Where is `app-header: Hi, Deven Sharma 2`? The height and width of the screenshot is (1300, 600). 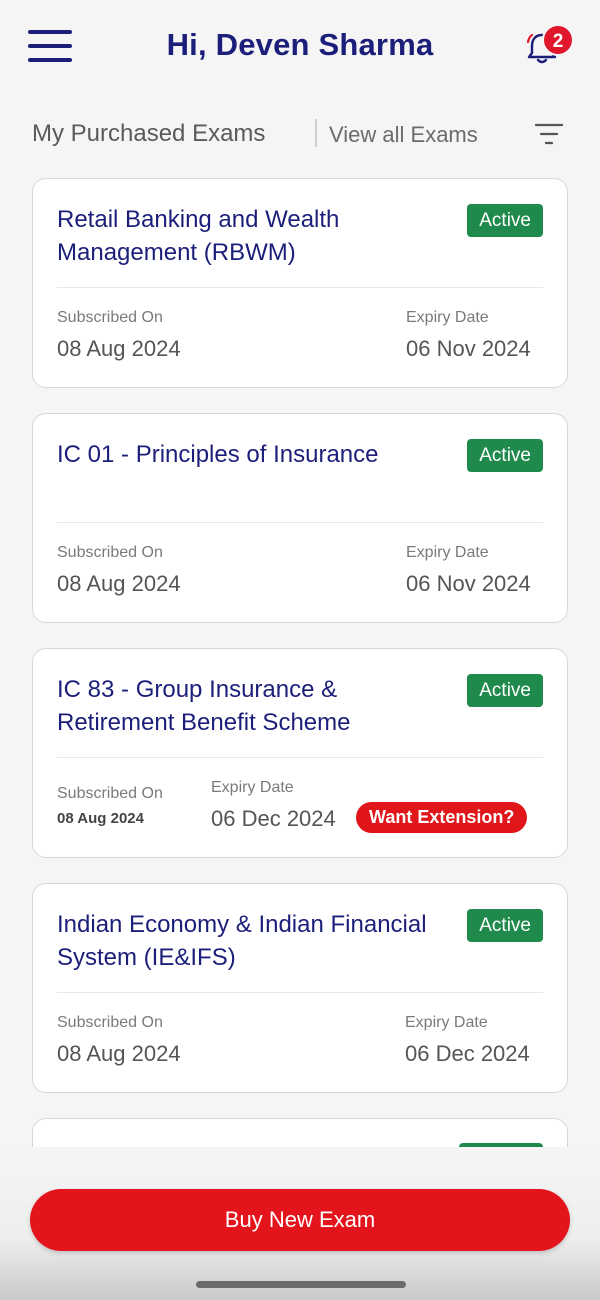
app-header: Hi, Deven Sharma 2 is located at coordinates (300, 47).